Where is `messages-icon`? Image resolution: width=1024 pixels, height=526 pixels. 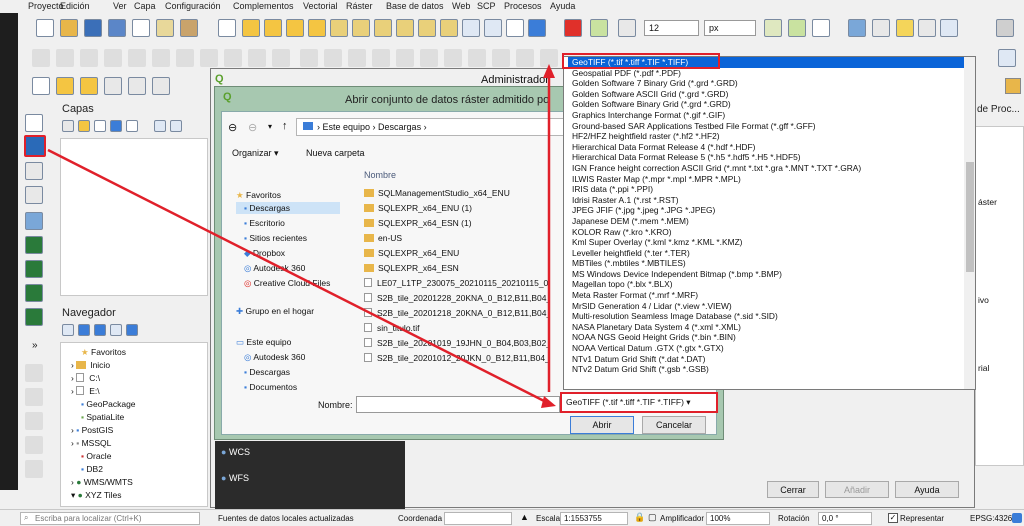
messages-icon is located at coordinates (1017, 518).